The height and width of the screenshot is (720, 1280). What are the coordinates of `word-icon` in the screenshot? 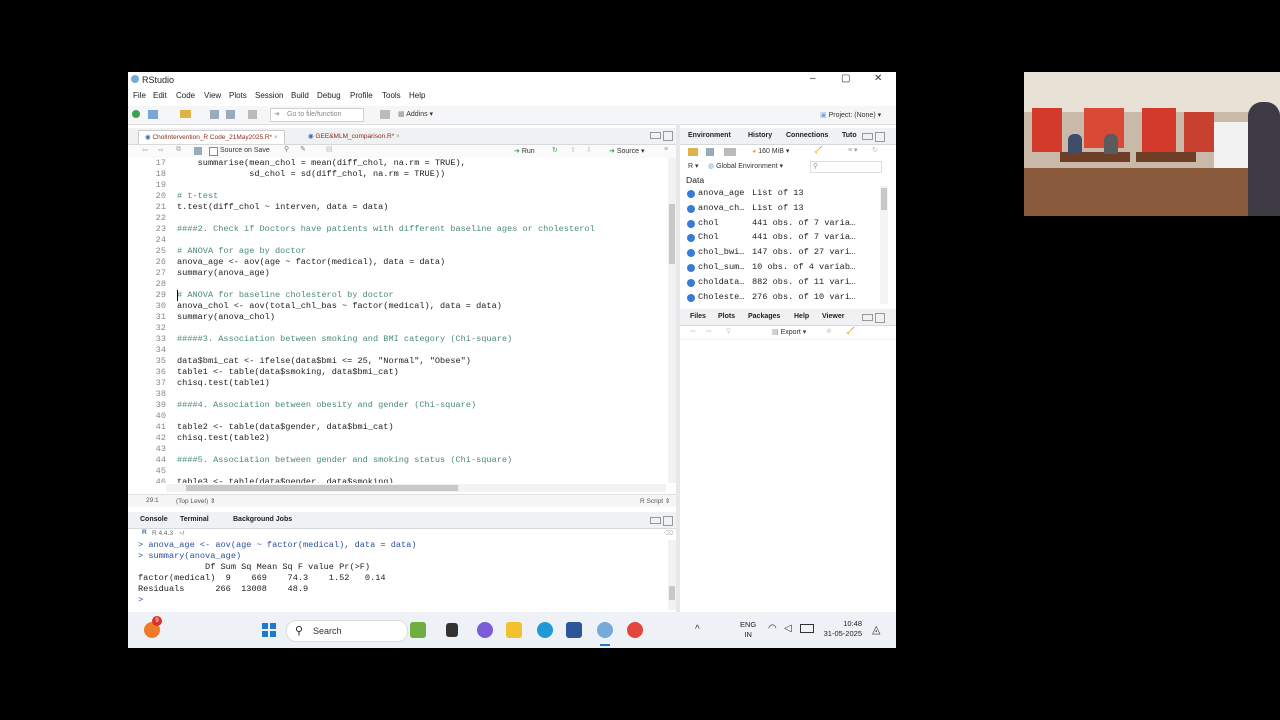 It's located at (574, 630).